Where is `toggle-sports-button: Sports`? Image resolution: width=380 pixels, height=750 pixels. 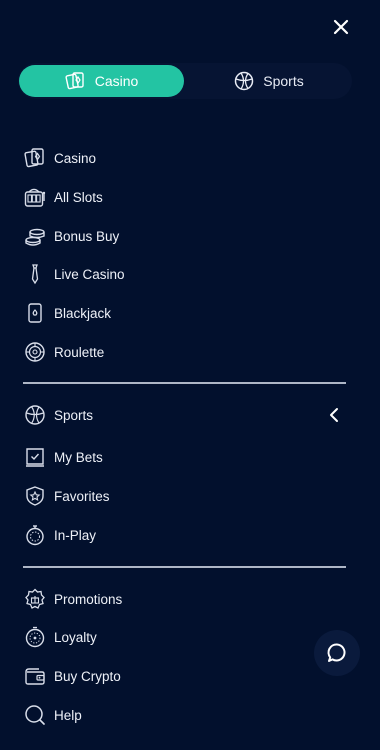
toggle-sports-button: Sports is located at coordinates (268, 81).